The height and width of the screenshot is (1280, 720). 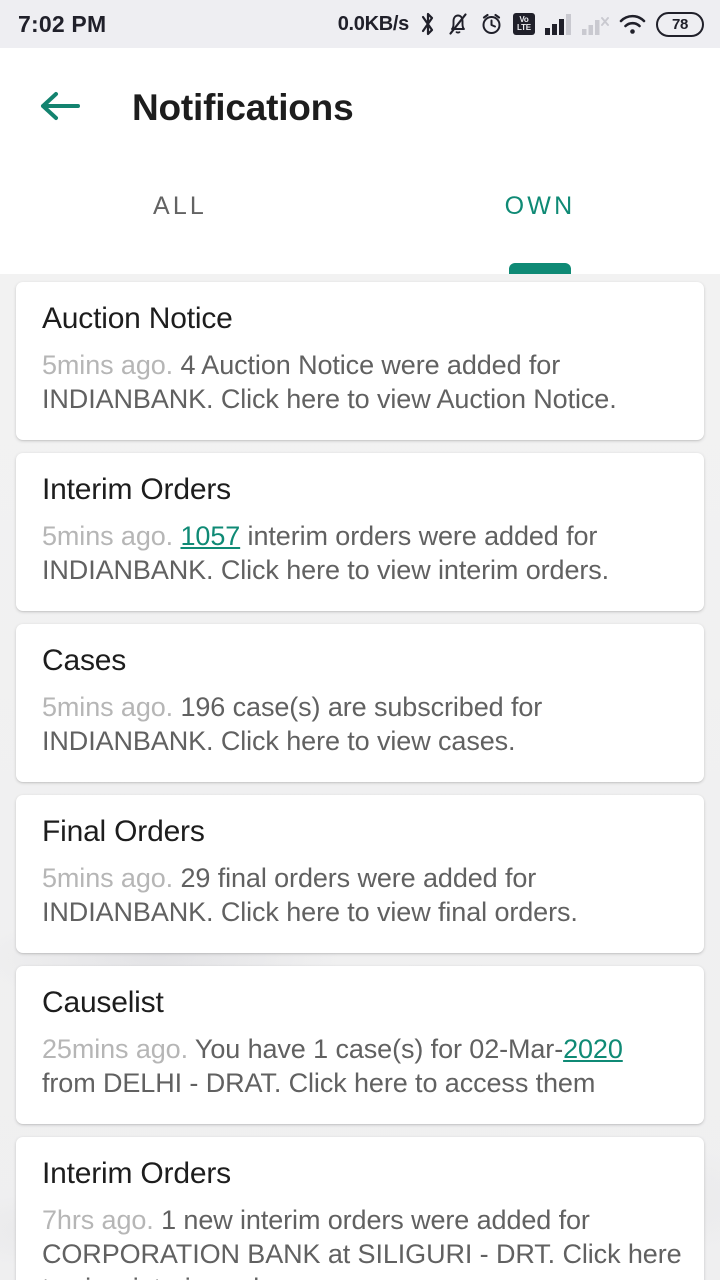 What do you see at coordinates (360, 108) in the screenshot?
I see `app-bar: Notifications` at bounding box center [360, 108].